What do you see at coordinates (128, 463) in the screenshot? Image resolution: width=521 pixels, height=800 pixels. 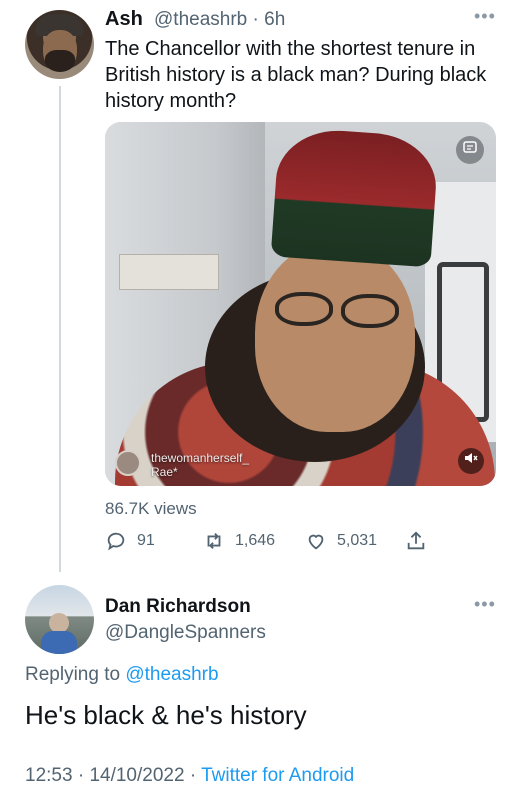 I see `video-creator-avatar` at bounding box center [128, 463].